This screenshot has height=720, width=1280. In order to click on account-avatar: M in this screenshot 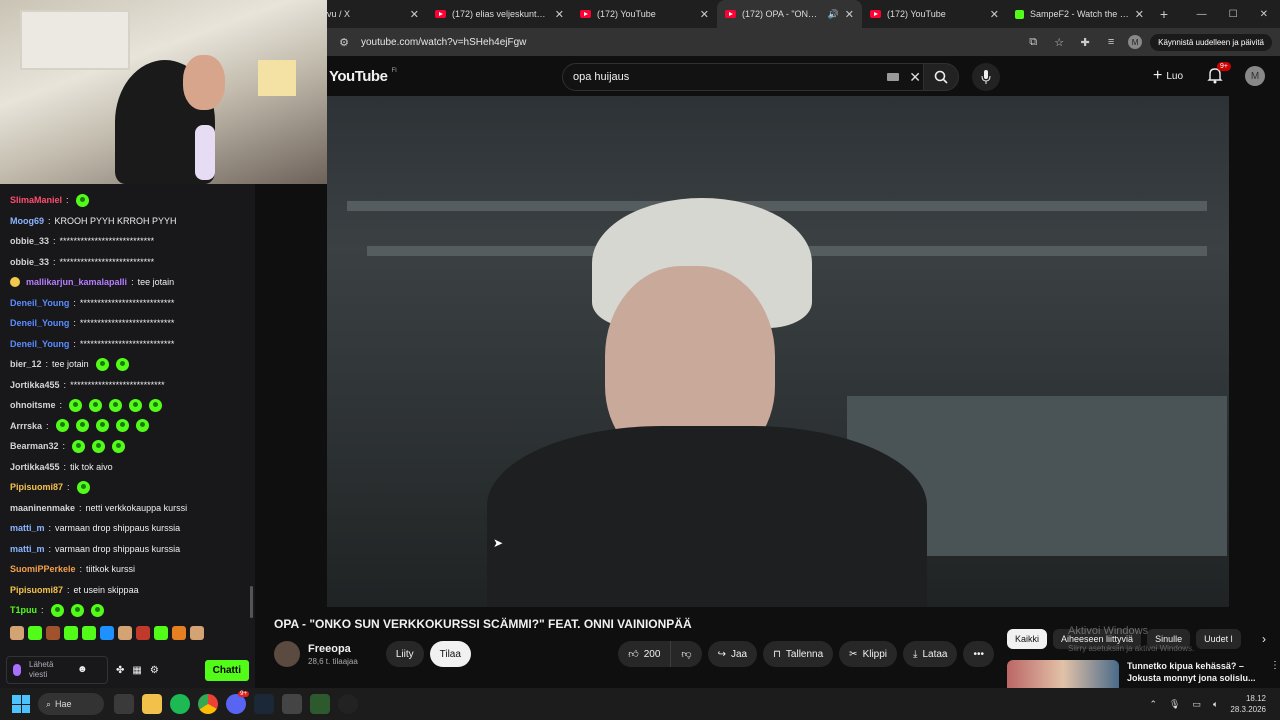, I will do `click(1255, 76)`.